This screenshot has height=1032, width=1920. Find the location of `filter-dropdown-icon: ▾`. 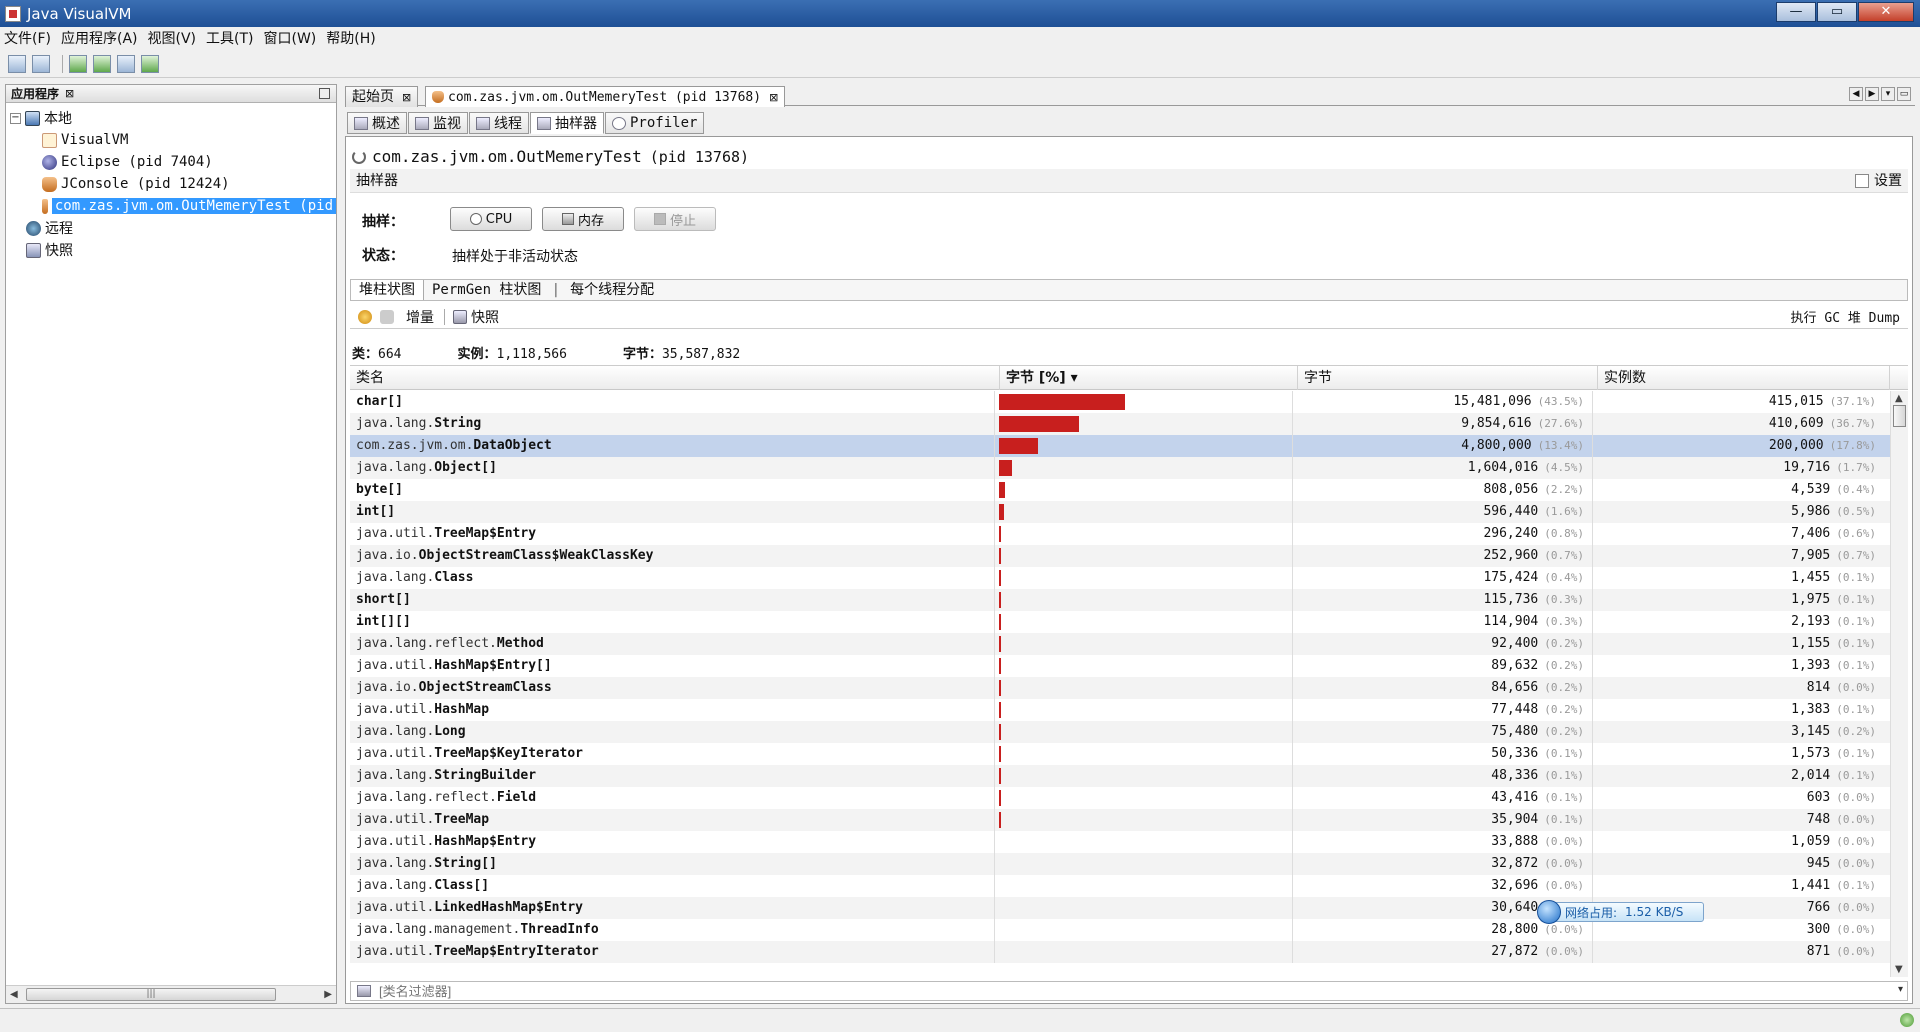

filter-dropdown-icon: ▾ is located at coordinates (1900, 989).